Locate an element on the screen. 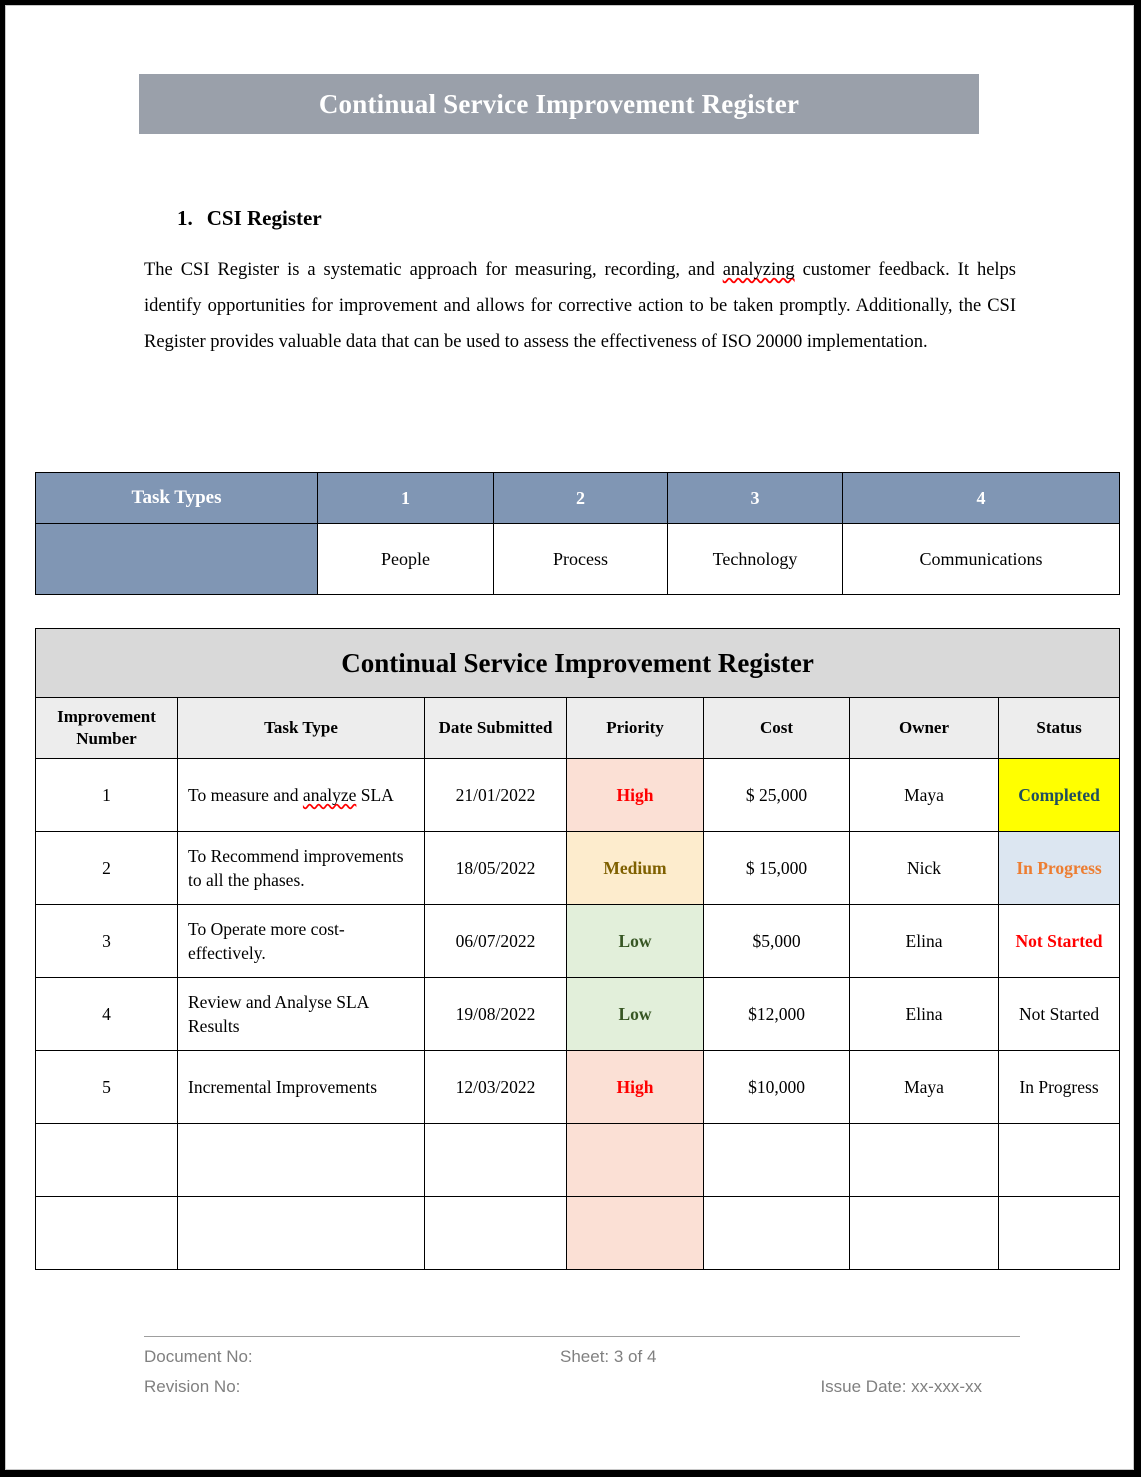 Image resolution: width=1141 pixels, height=1477 pixels. column-header-priority: Priority is located at coordinates (635, 728).